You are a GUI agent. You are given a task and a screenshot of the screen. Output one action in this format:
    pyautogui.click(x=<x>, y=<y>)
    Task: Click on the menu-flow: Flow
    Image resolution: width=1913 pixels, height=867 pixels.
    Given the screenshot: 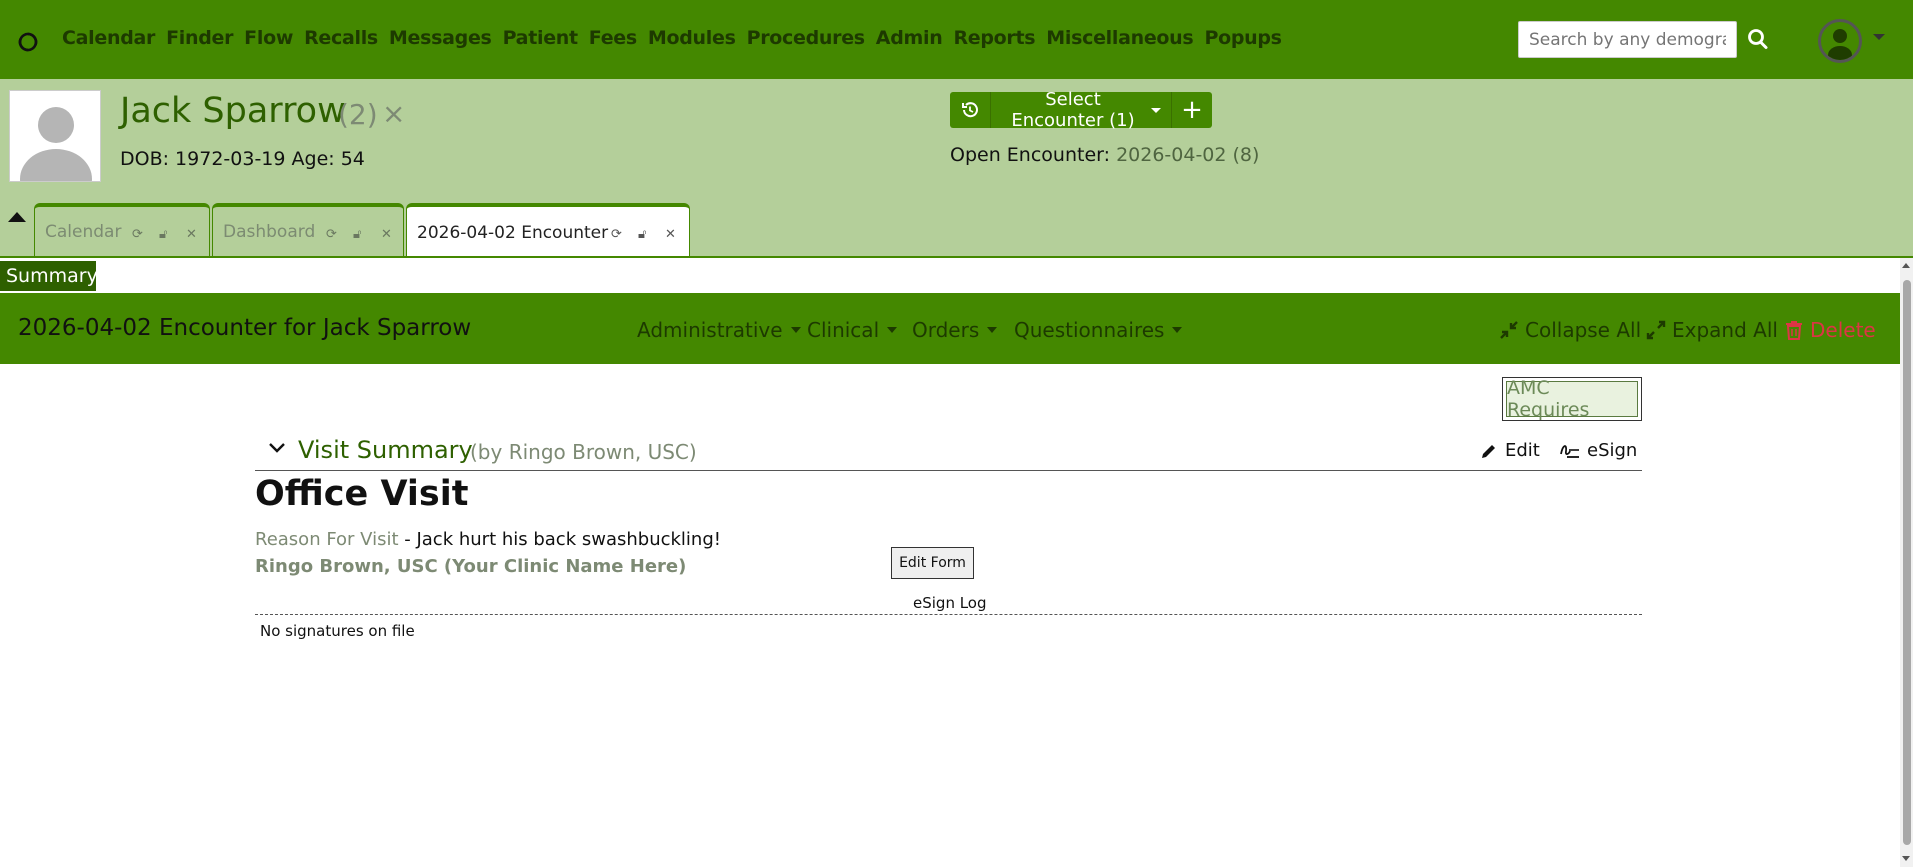 What is the action you would take?
    pyautogui.click(x=268, y=38)
    